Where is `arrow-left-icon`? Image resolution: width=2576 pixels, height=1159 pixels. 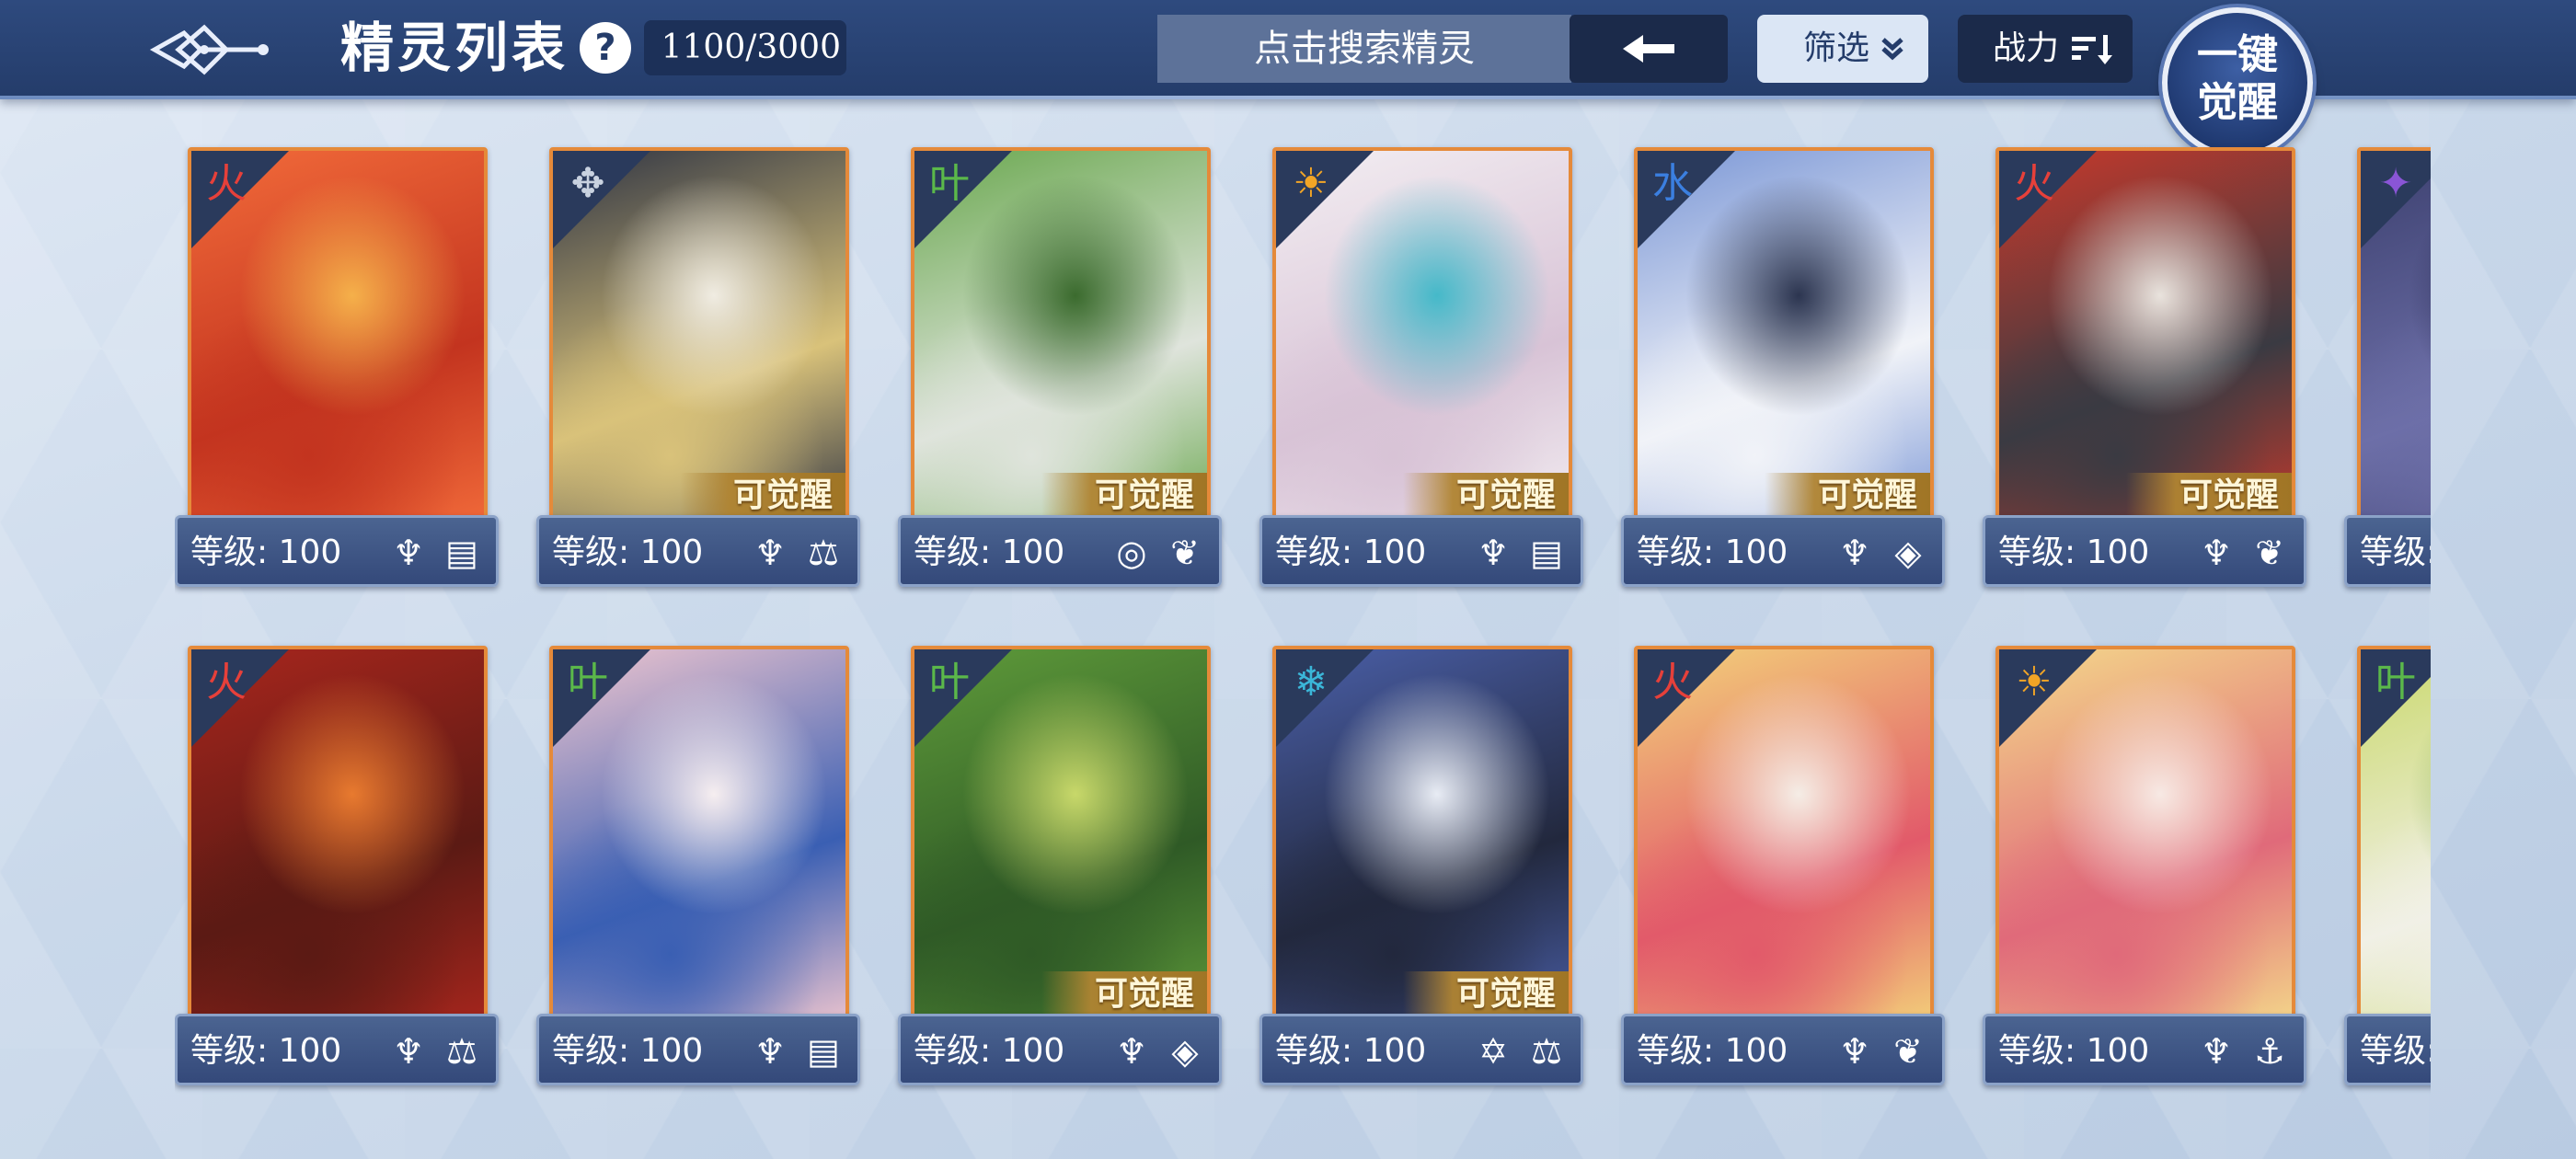 arrow-left-icon is located at coordinates (1648, 49).